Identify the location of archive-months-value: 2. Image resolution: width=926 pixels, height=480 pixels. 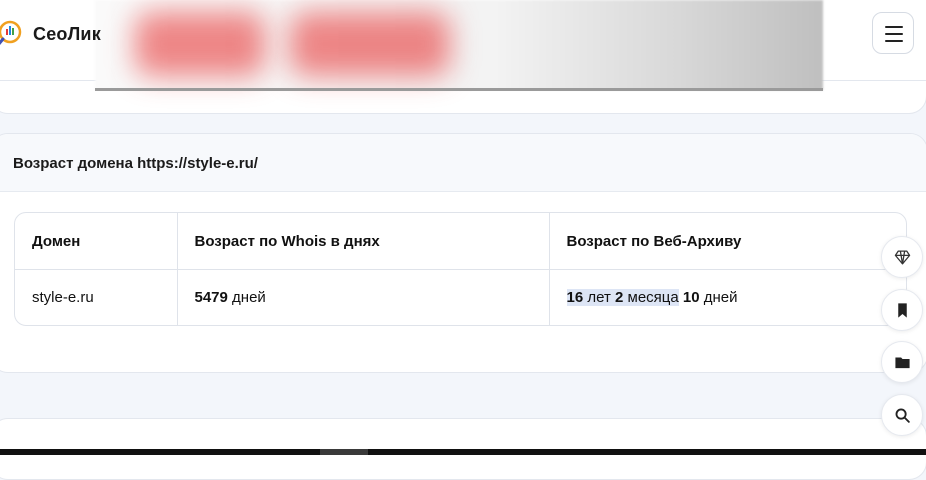
(619, 297).